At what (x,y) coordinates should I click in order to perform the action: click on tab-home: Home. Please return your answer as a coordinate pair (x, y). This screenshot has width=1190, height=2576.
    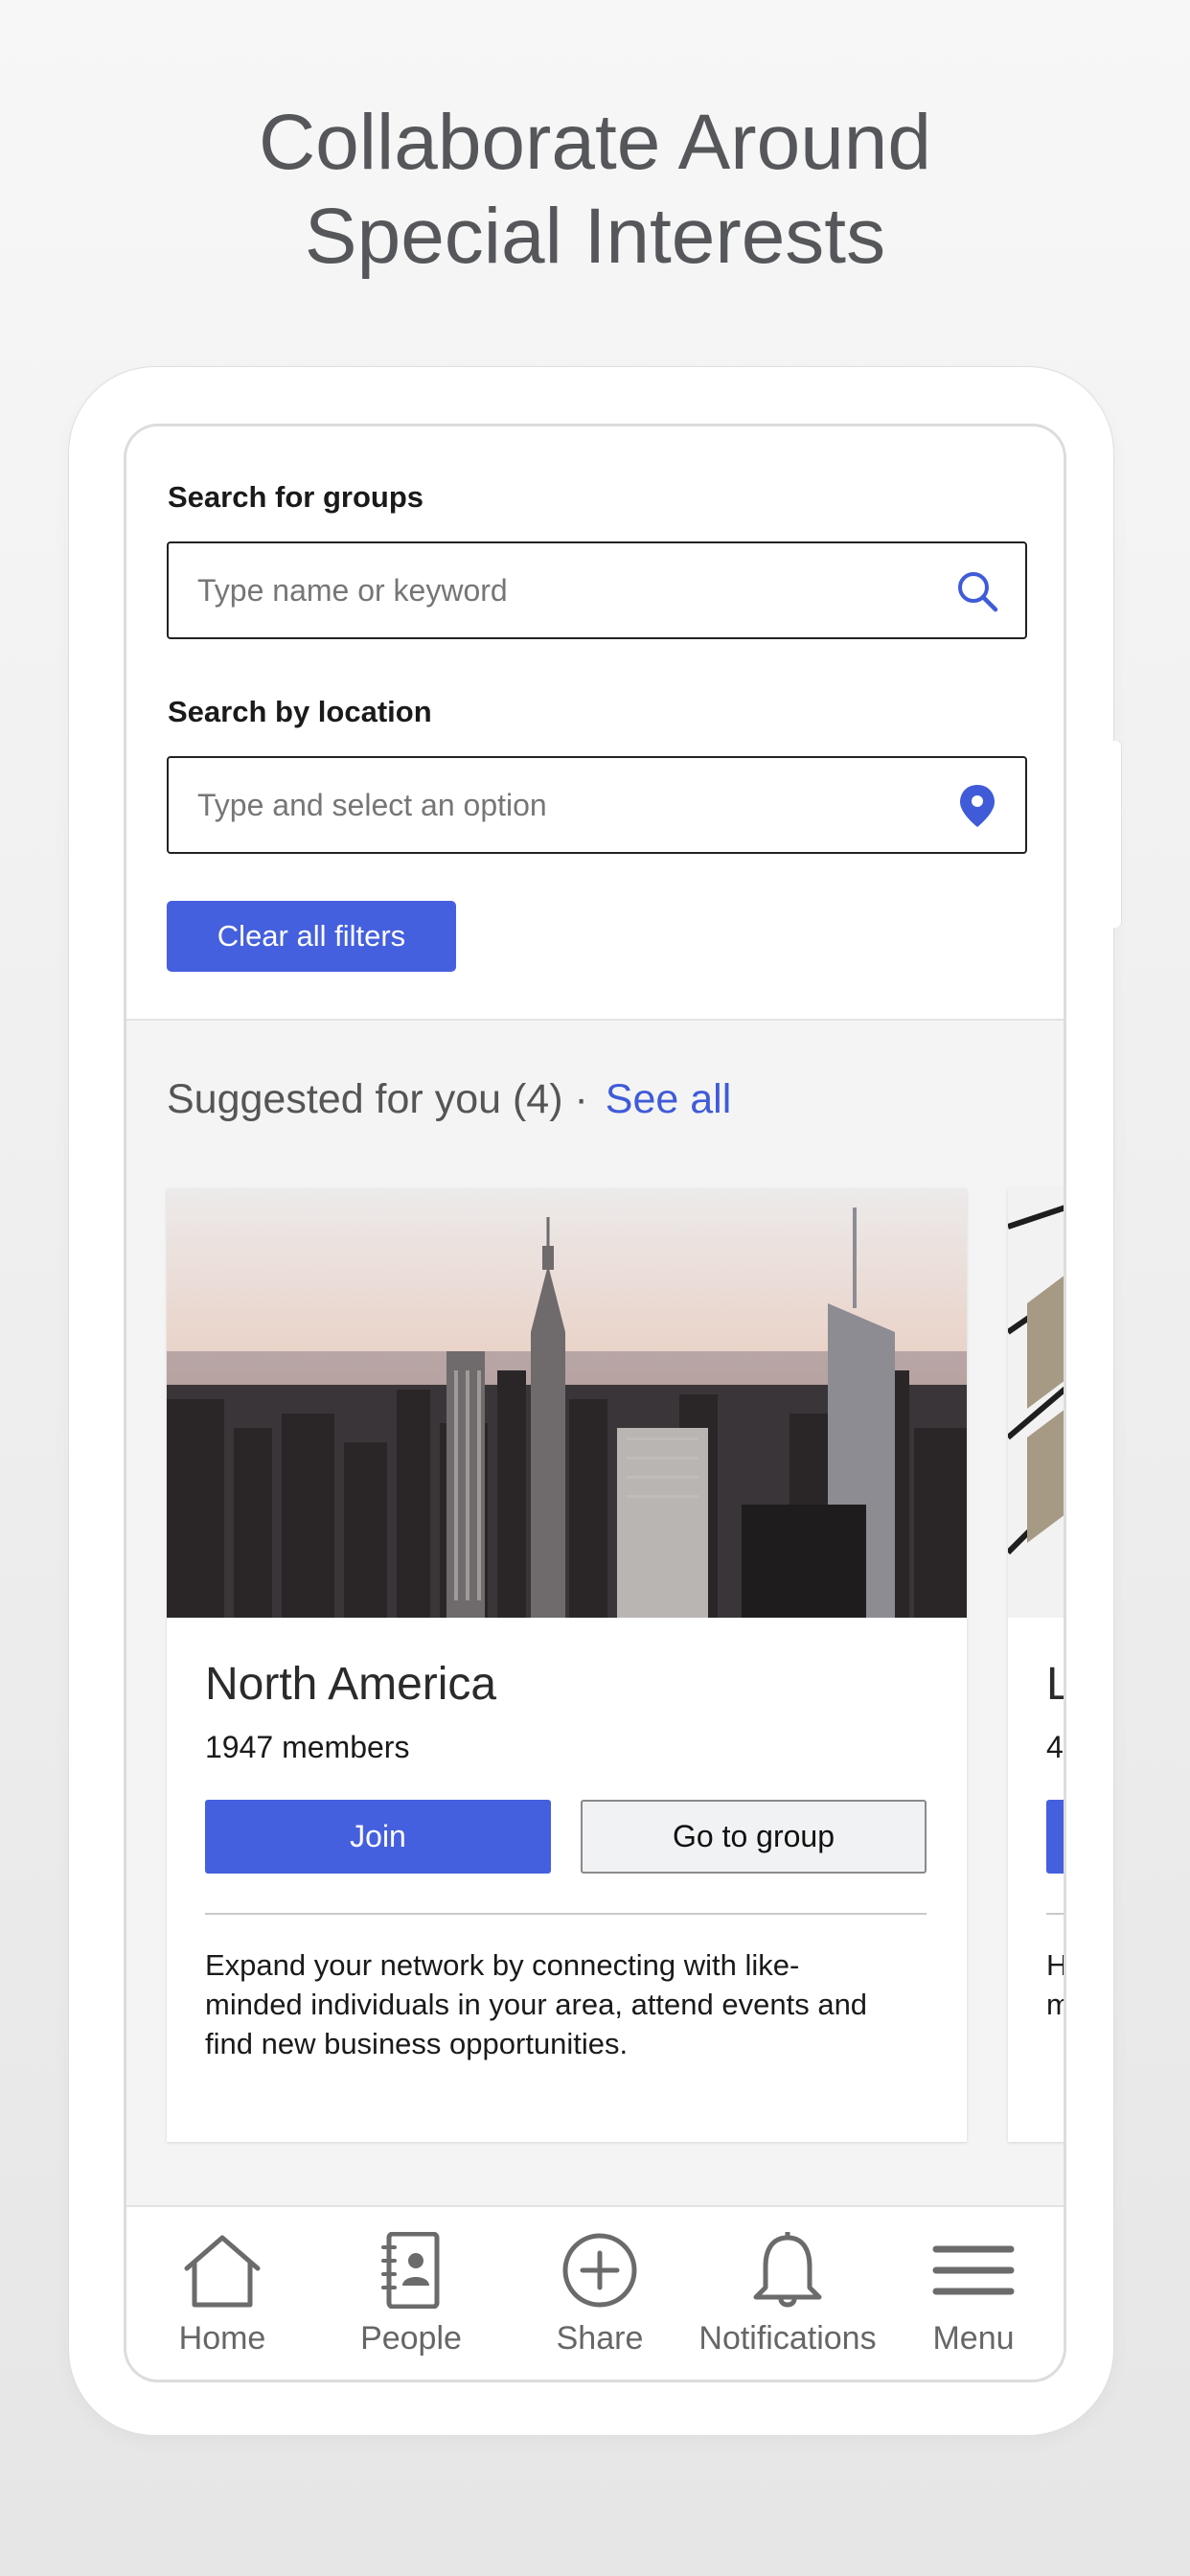
    Looking at the image, I should click on (222, 2295).